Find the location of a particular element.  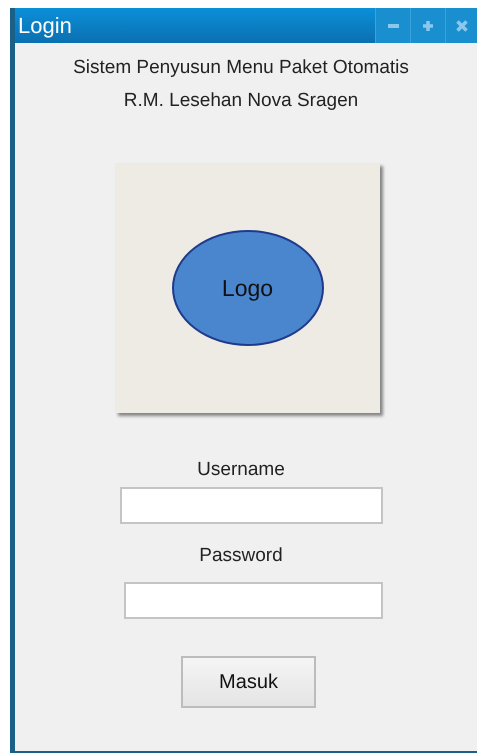

close-button is located at coordinates (461, 25).